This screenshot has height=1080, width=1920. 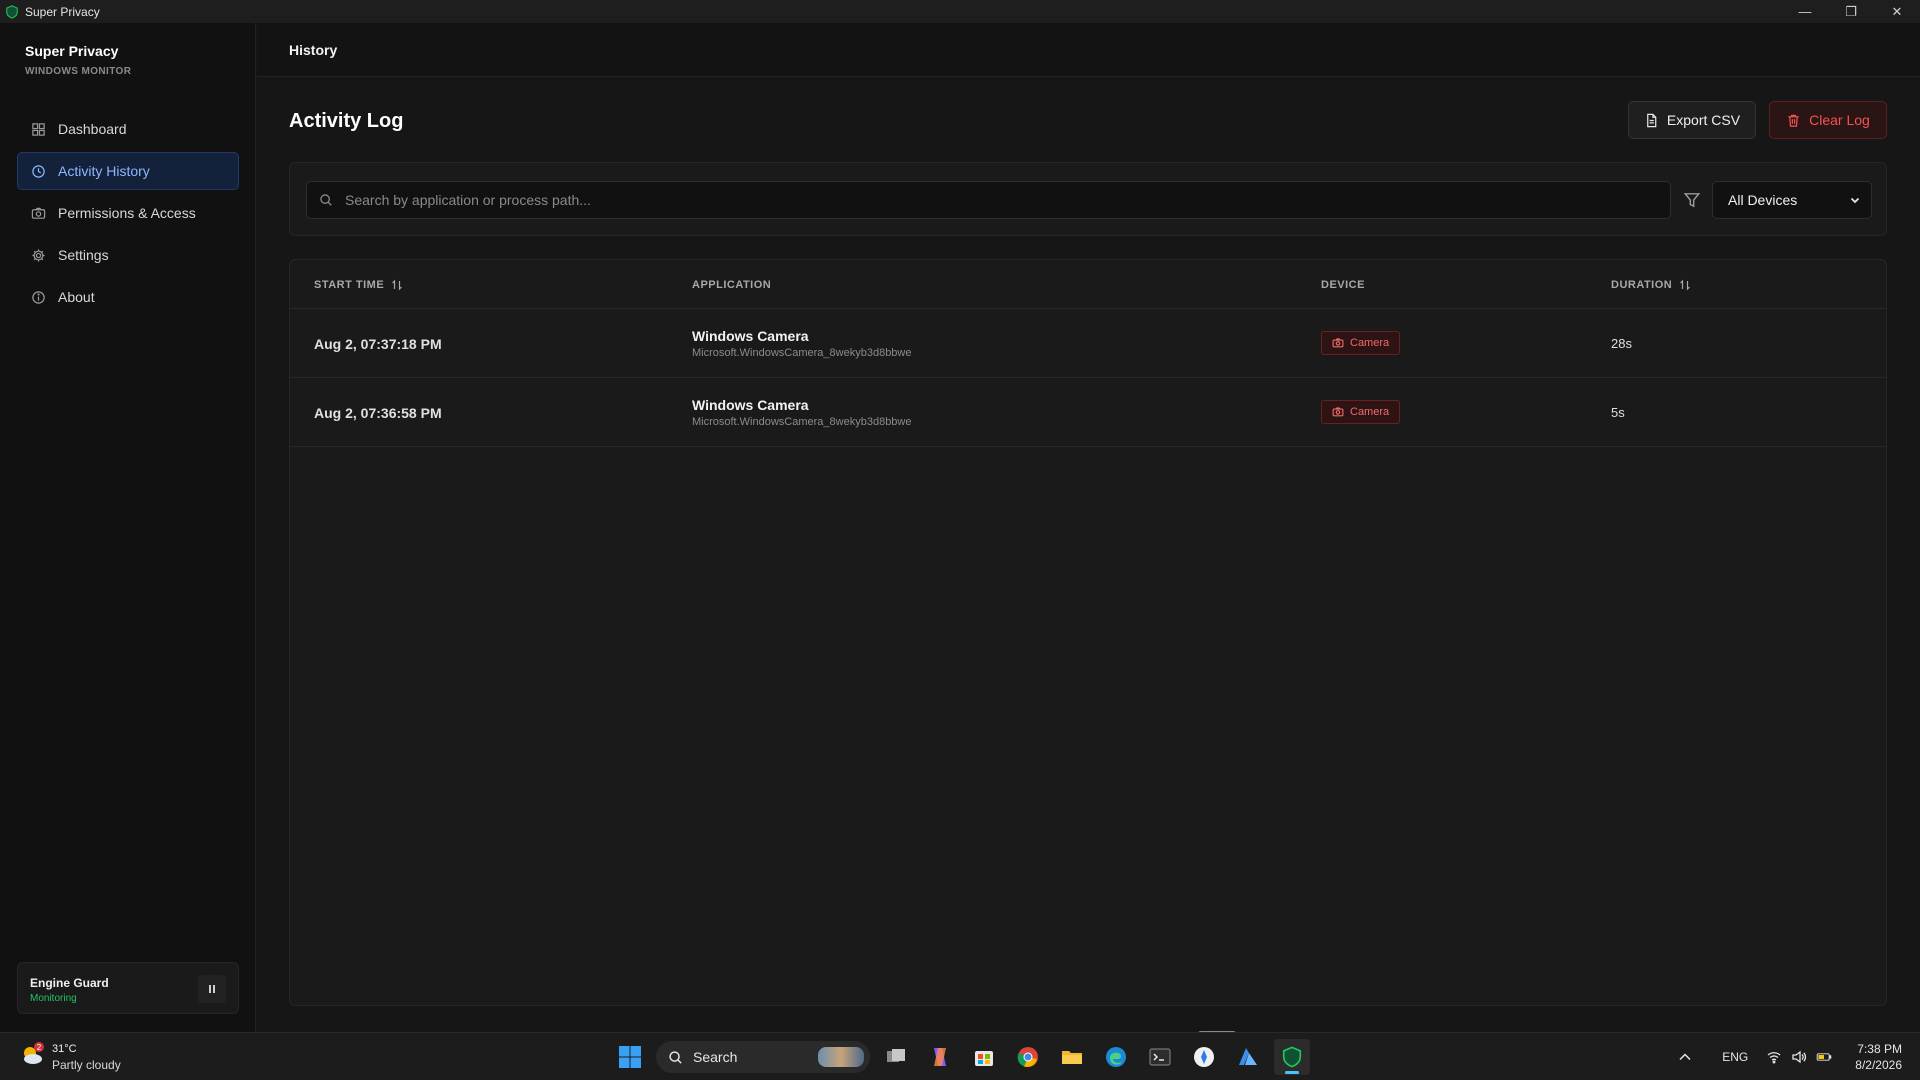 I want to click on filter-icon, so click(x=1692, y=200).